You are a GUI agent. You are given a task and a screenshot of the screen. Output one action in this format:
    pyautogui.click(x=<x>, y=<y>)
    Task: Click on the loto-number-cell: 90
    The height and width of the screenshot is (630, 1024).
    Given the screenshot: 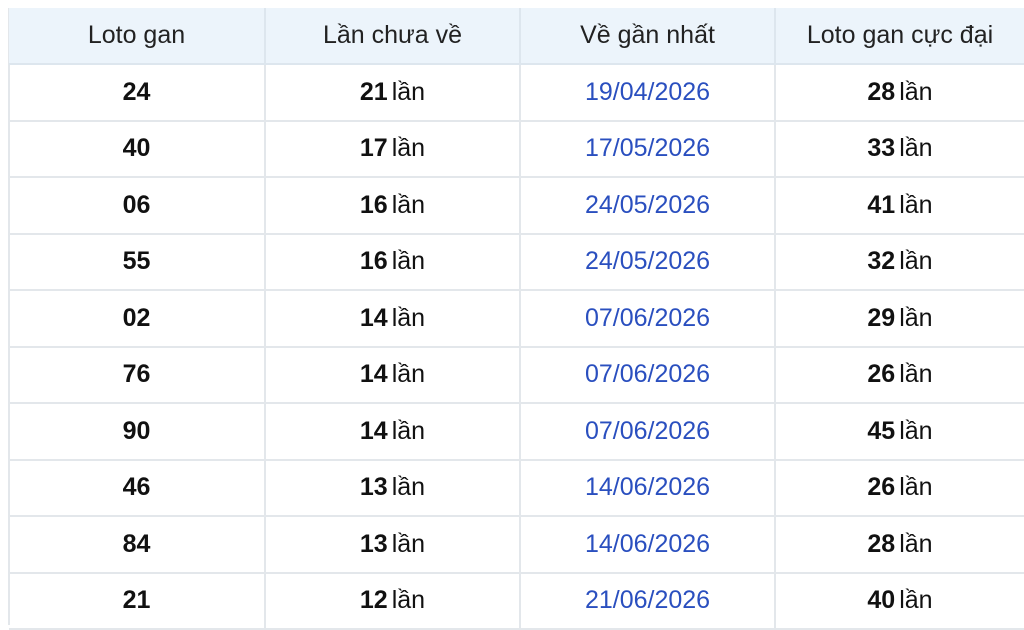 What is the action you would take?
    pyautogui.click(x=137, y=432)
    